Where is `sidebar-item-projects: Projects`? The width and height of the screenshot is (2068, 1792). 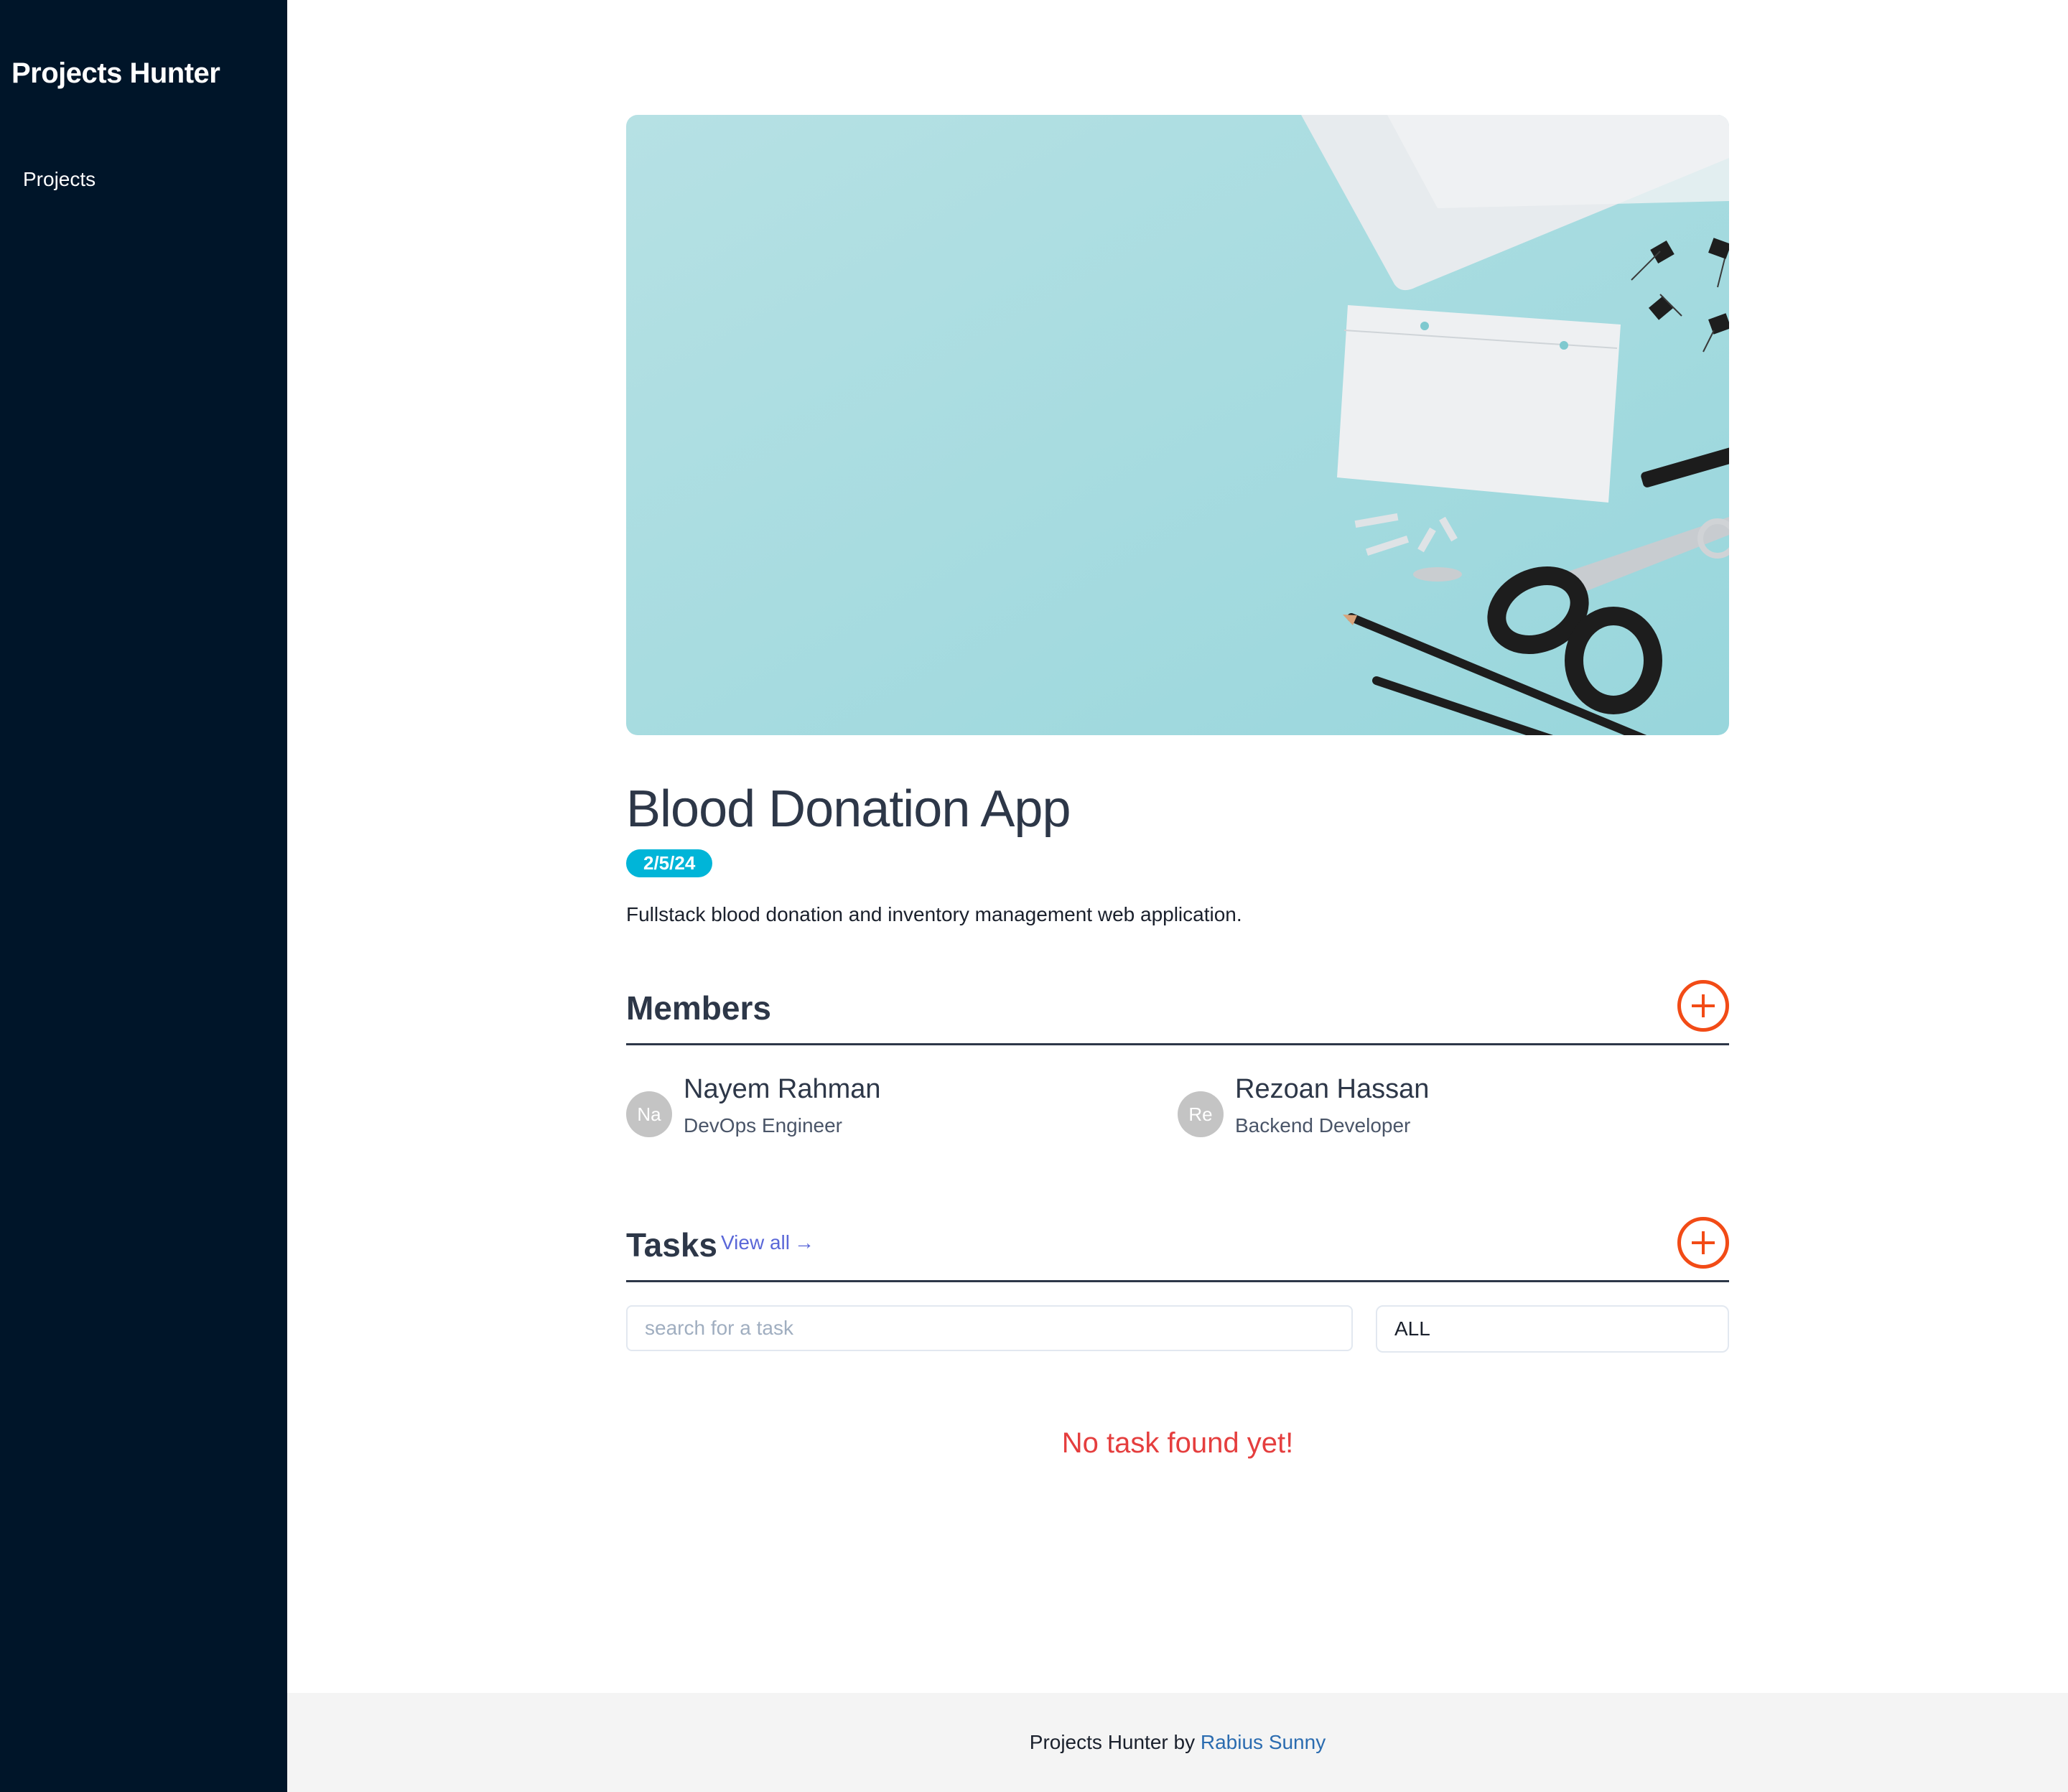 sidebar-item-projects: Projects is located at coordinates (59, 179).